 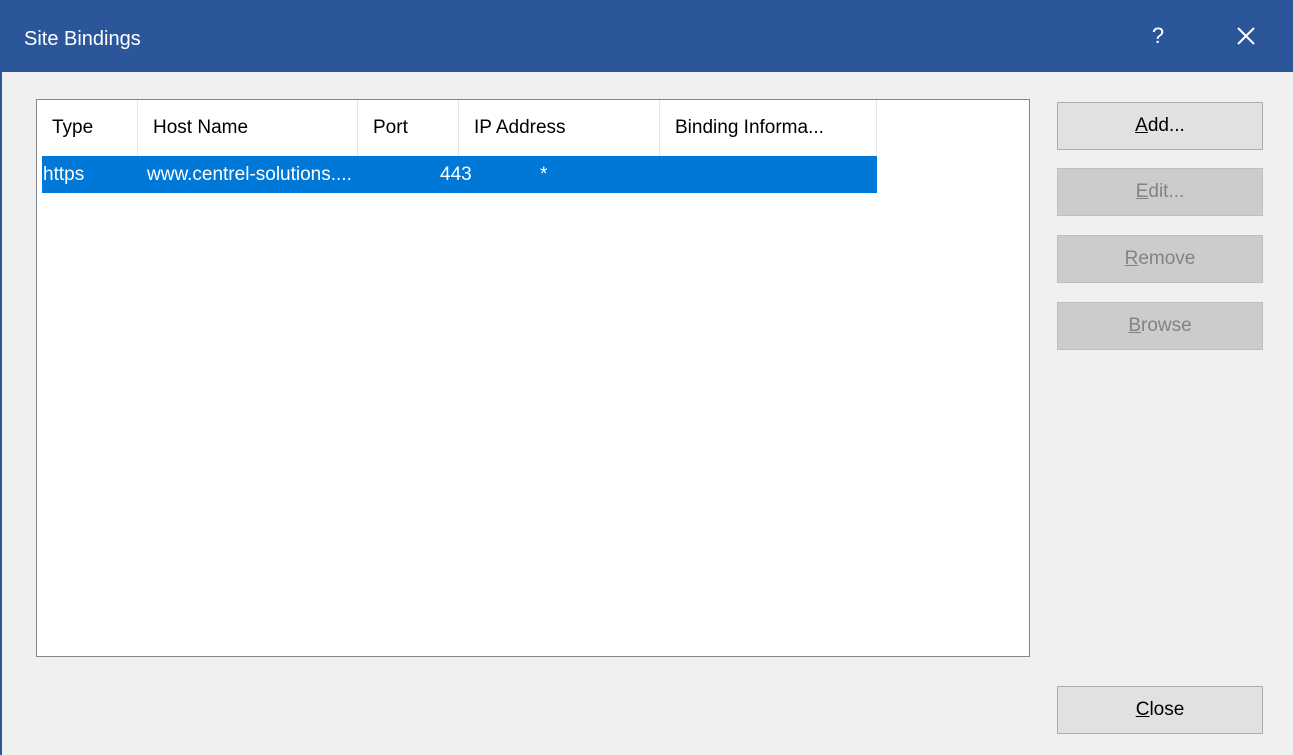 I want to click on close-button: Close, so click(x=1160, y=710).